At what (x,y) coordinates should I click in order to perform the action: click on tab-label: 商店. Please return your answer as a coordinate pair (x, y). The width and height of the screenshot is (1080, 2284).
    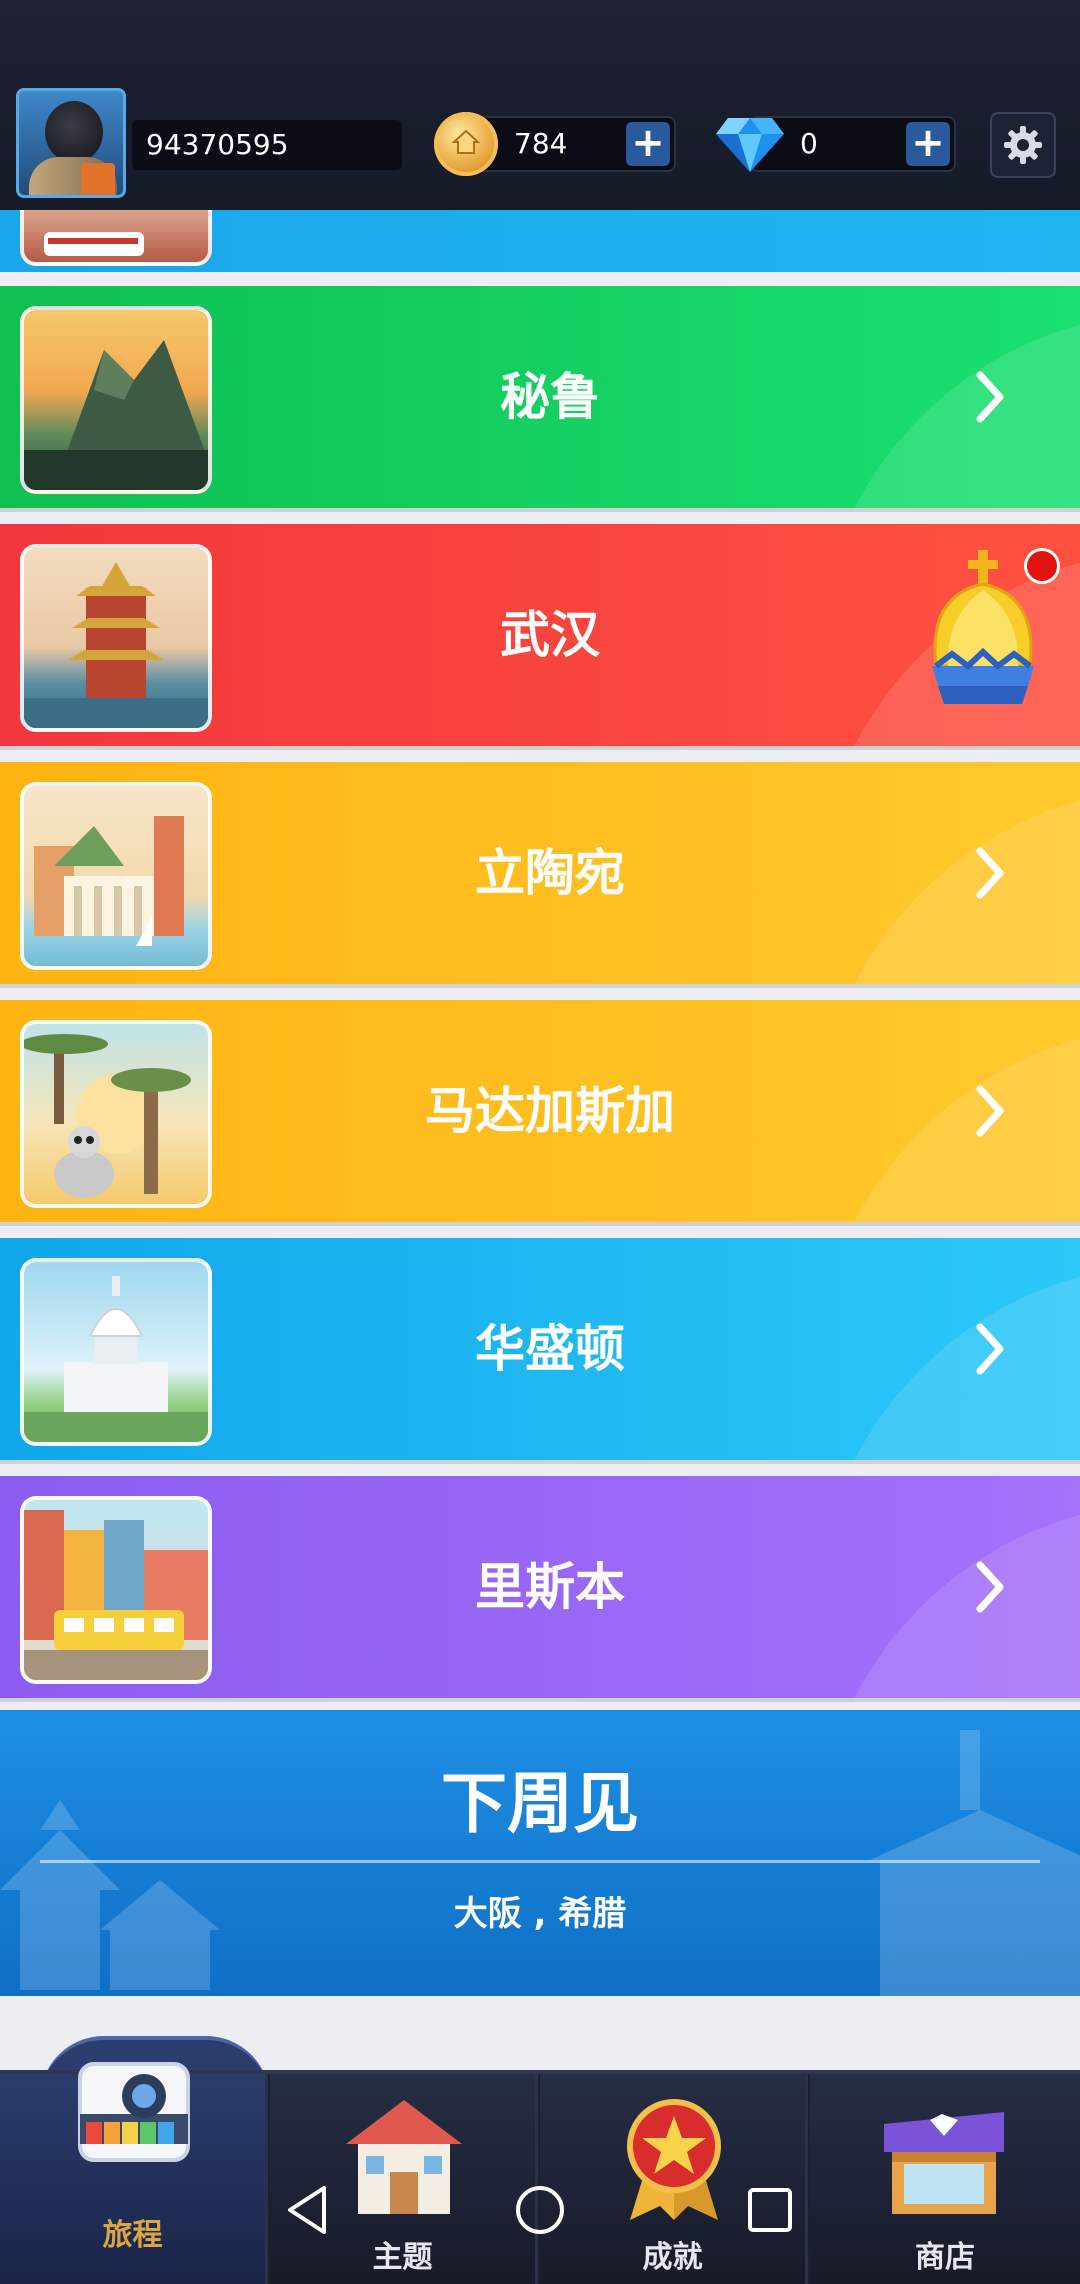
    Looking at the image, I should click on (945, 2257).